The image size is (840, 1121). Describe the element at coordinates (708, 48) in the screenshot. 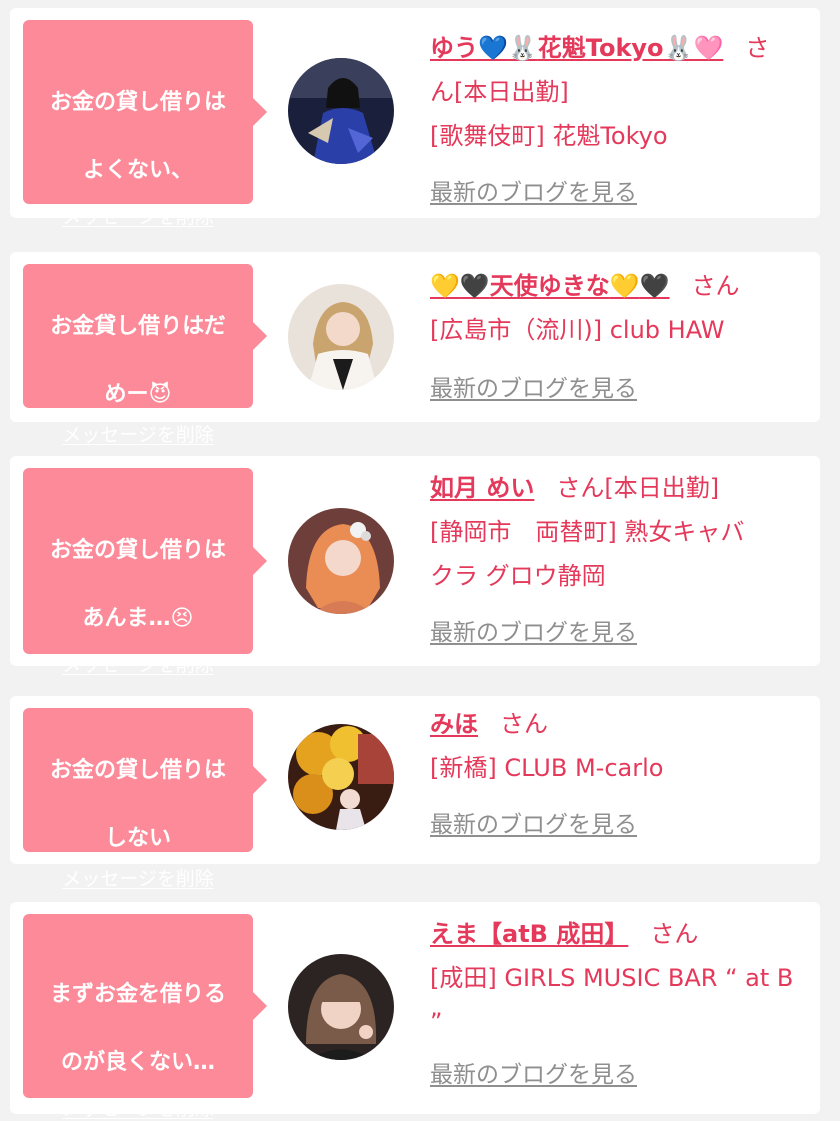

I see `pink-heart-icon: 🩷` at that location.